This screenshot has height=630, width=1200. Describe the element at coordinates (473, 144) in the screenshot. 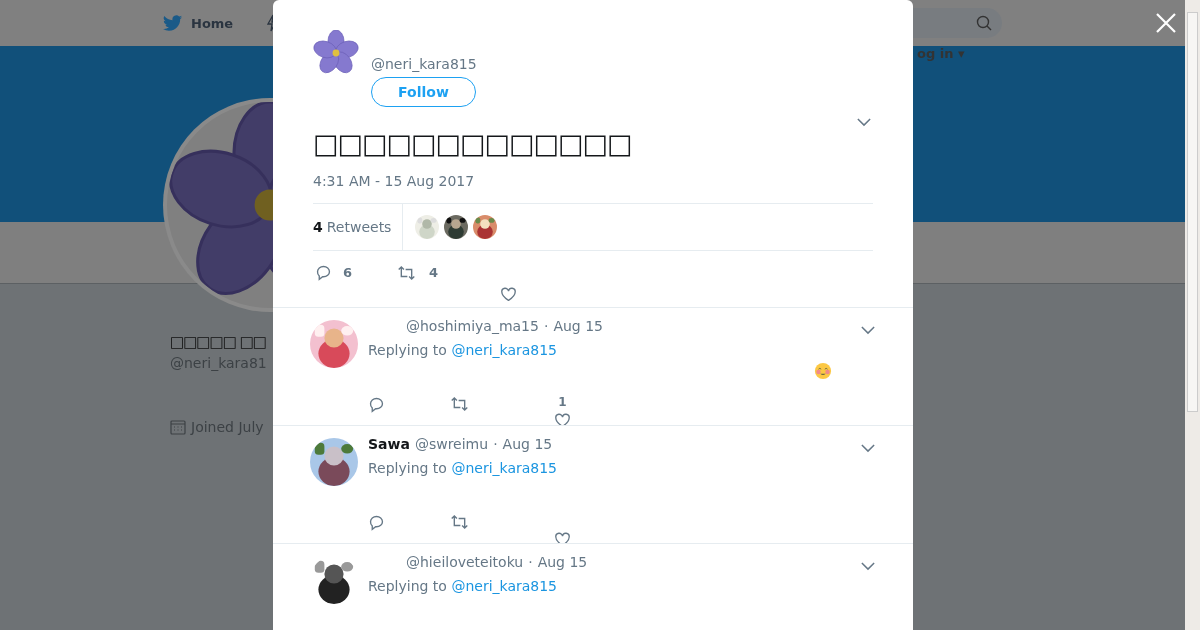

I see `tweet-text: □□□□□□□□□□□□□` at that location.